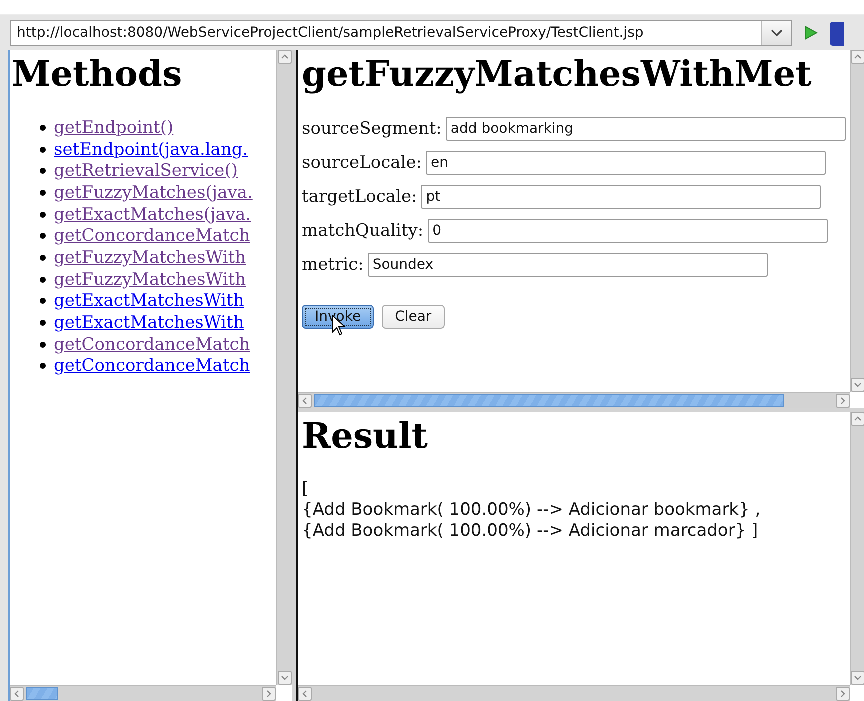 This screenshot has width=864, height=701. Describe the element at coordinates (628, 231) in the screenshot. I see `input-field: 0` at that location.